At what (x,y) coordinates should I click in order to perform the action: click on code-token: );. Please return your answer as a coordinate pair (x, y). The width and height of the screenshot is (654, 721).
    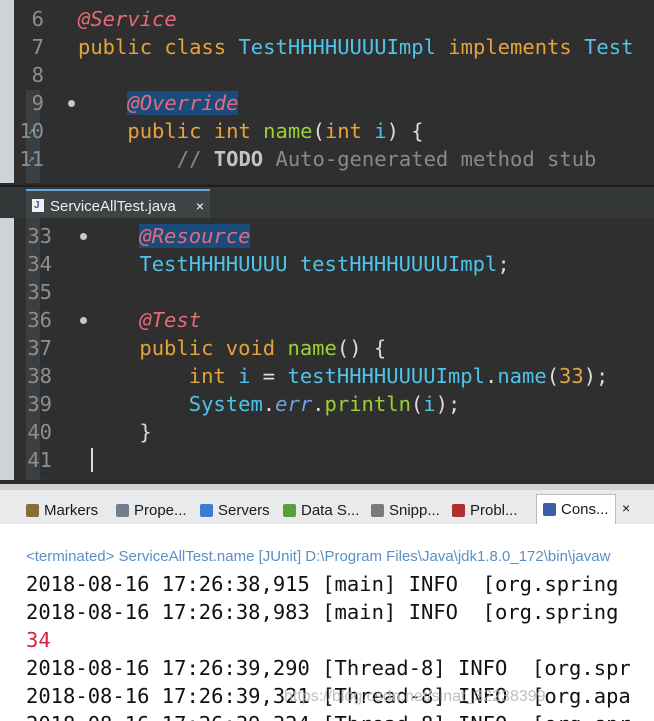
    Looking at the image, I should click on (596, 376).